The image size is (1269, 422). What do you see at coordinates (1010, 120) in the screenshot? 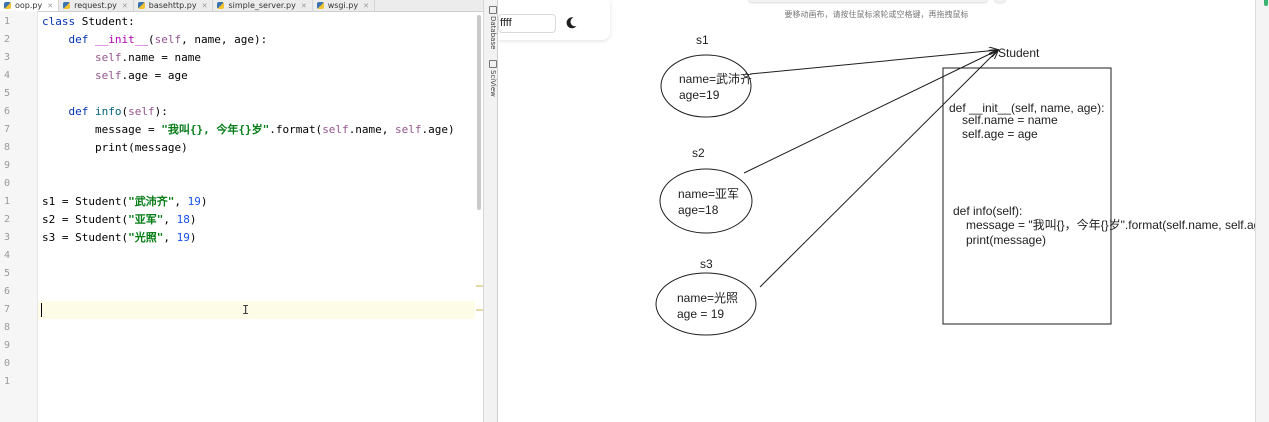
I see `class-init-line-1: self.name = name` at bounding box center [1010, 120].